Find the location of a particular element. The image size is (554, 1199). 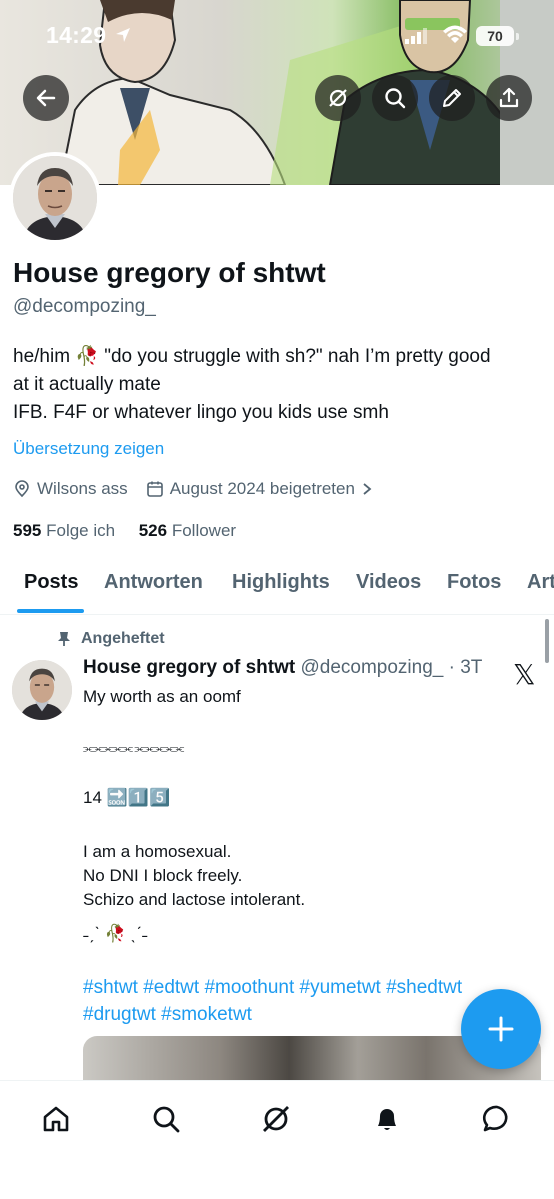

following-count: 595 is located at coordinates (27, 530).